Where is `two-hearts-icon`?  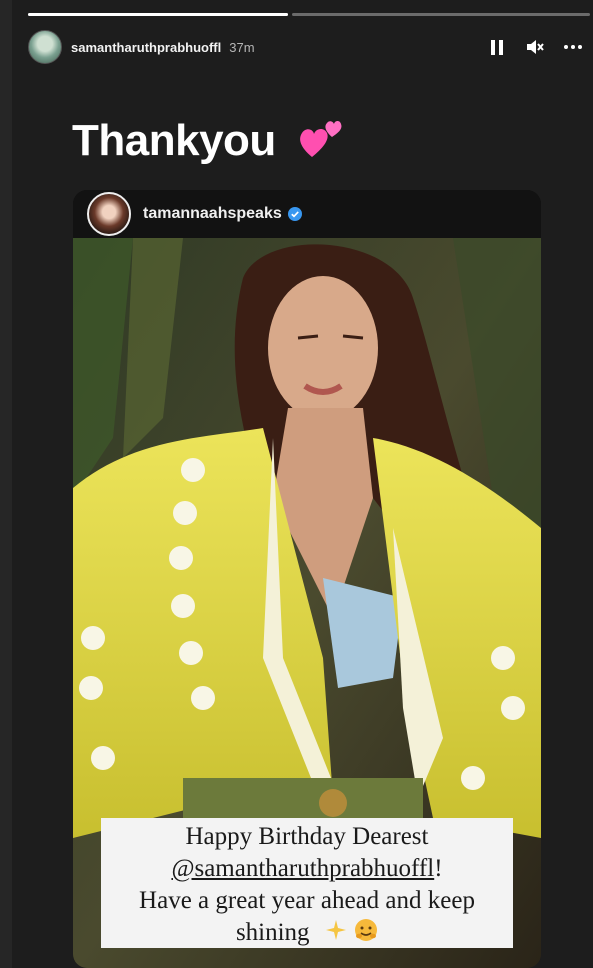 two-hearts-icon is located at coordinates (321, 143).